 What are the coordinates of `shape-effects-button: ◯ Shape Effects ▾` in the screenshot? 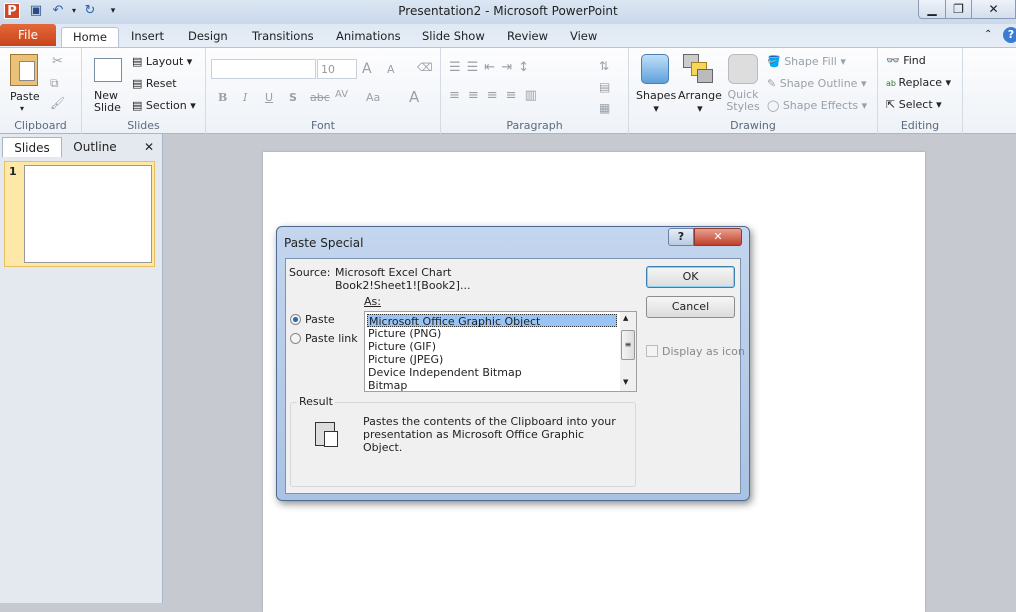 It's located at (817, 105).